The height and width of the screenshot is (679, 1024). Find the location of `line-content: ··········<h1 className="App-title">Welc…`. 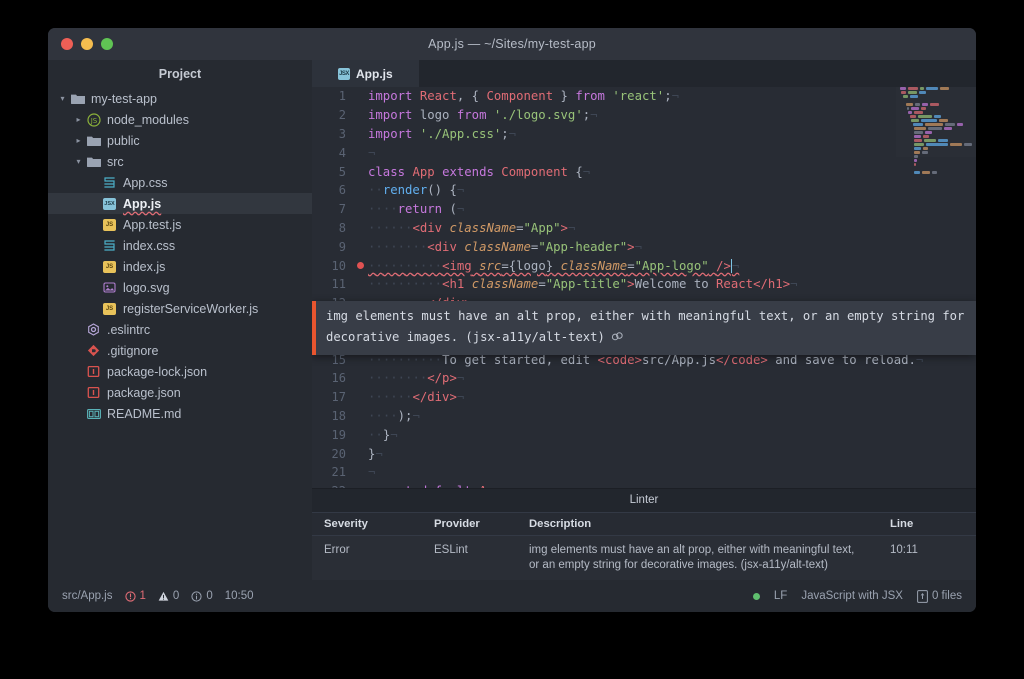

line-content: ··········<h1 className="App-title">Welc… is located at coordinates (583, 284).